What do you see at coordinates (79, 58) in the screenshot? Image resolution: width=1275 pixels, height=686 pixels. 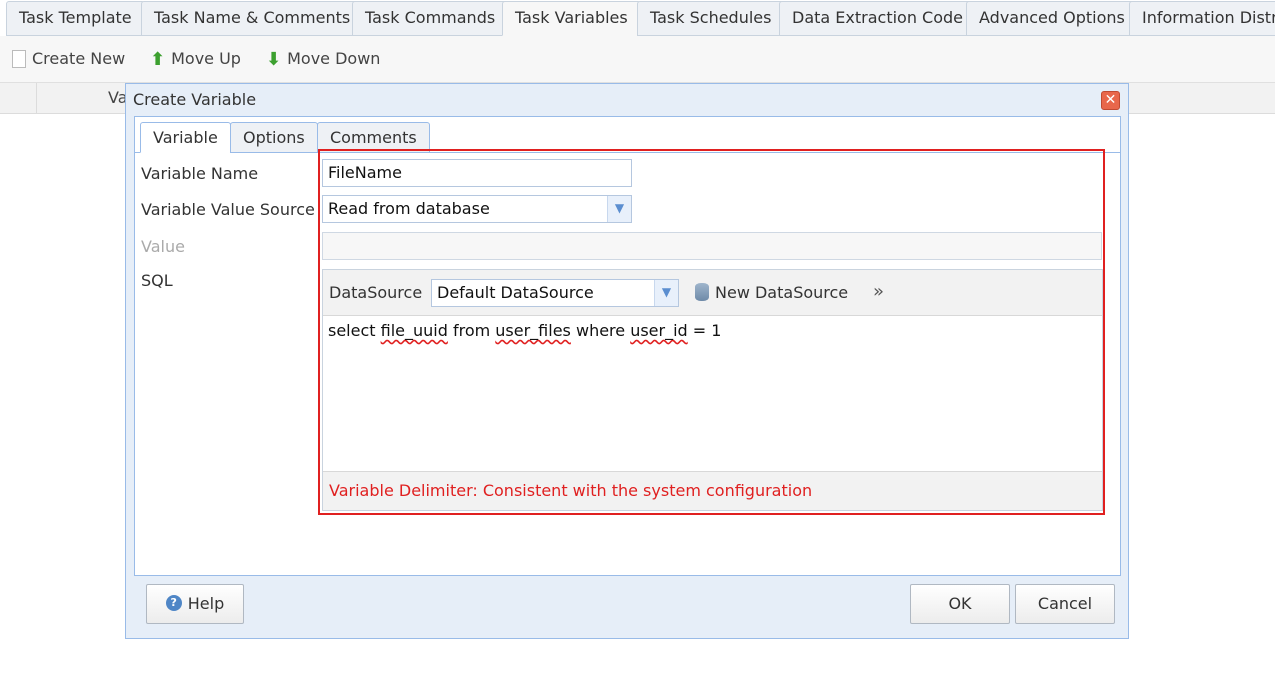 I see `create-new-label: Create New` at bounding box center [79, 58].